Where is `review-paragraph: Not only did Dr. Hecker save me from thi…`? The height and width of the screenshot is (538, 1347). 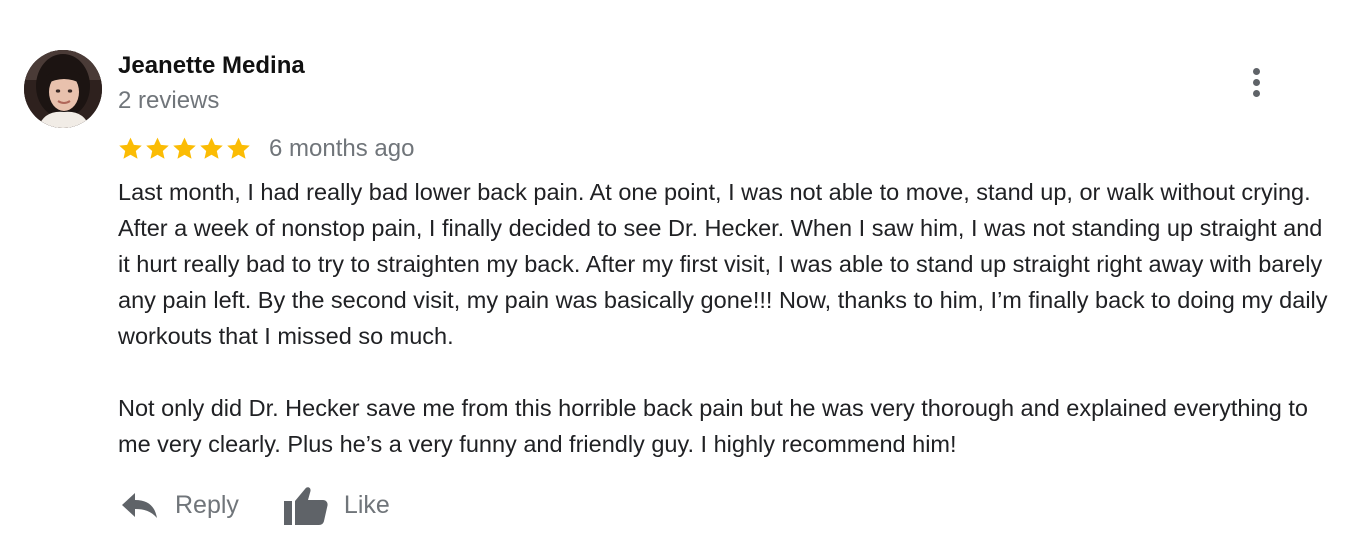 review-paragraph: Not only did Dr. Hecker save me from thi… is located at coordinates (713, 426).